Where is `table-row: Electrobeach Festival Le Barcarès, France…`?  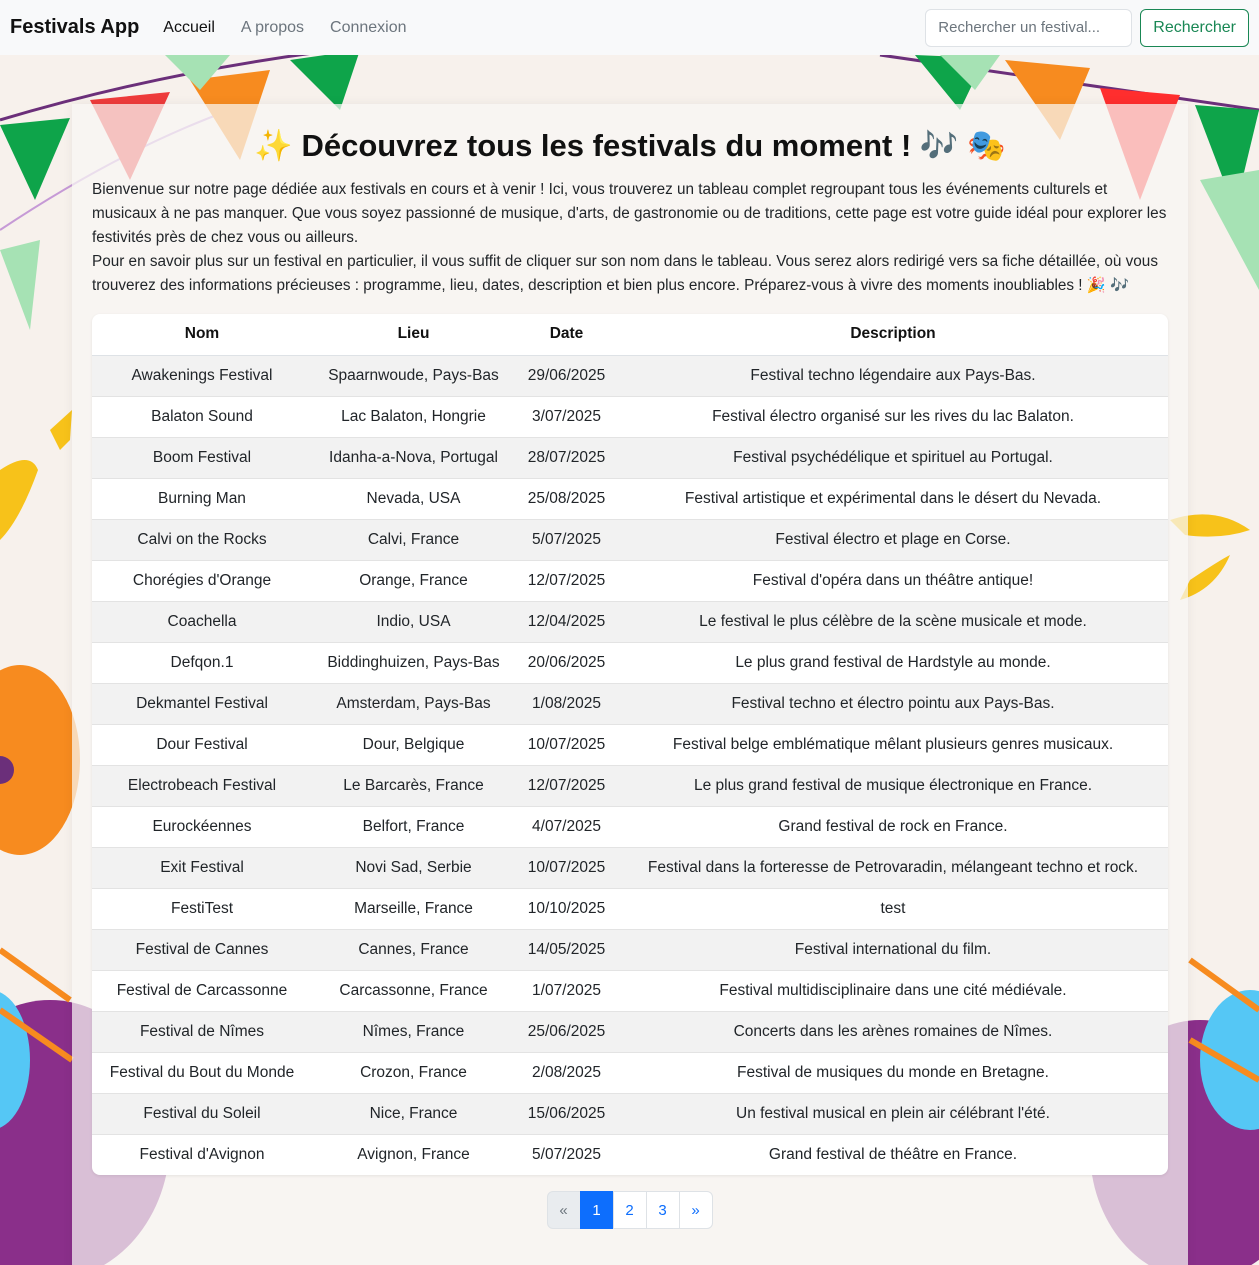
table-row: Electrobeach Festival Le Barcarès, France… is located at coordinates (630, 786).